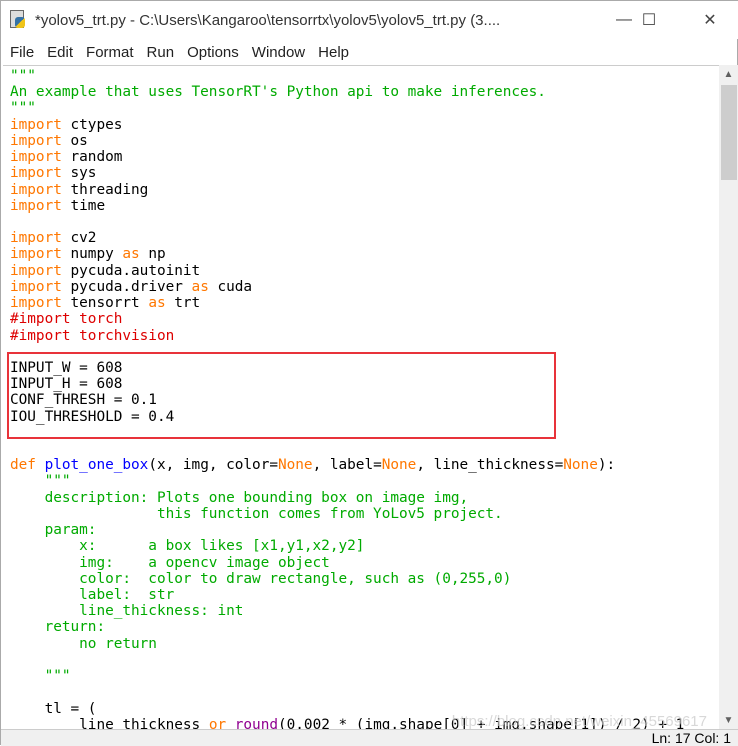 The height and width of the screenshot is (746, 738). I want to click on code-line: x: a box likes [x1,y1,x2,y2], so click(347, 546).